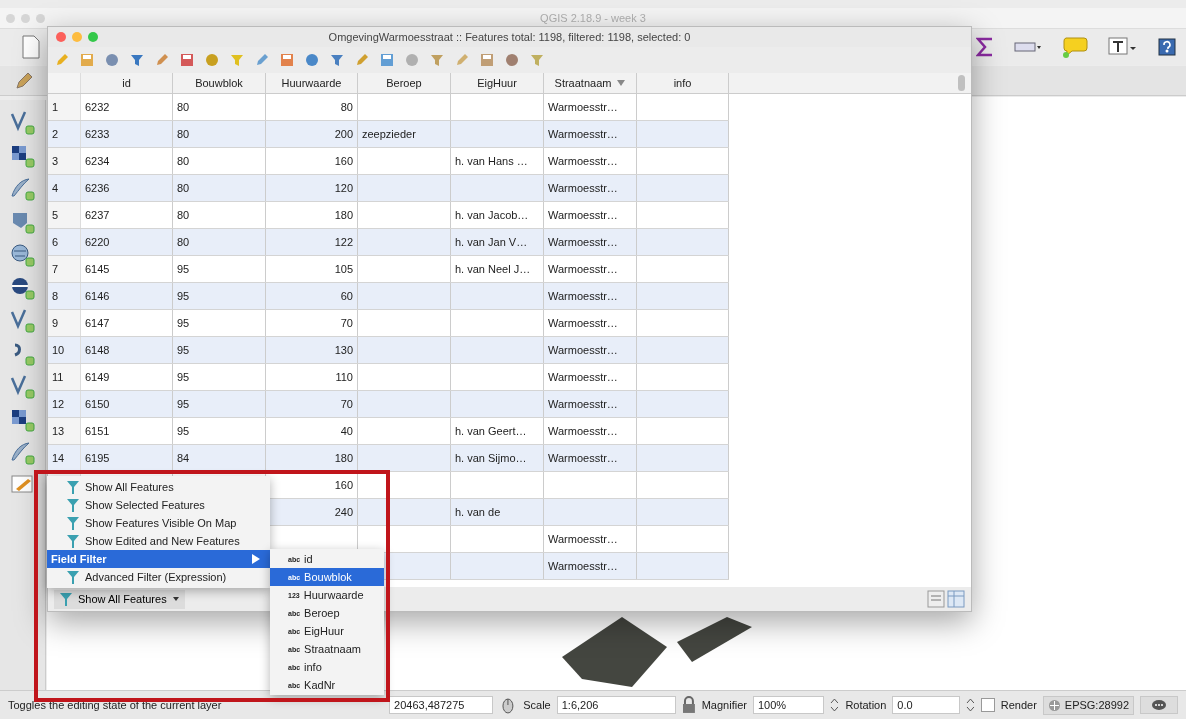  Describe the element at coordinates (985, 47) in the screenshot. I see `sum-icon` at that location.